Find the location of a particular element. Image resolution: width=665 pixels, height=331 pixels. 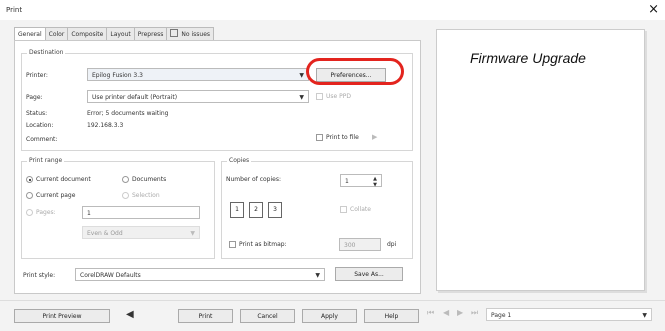

pages-label: Pages: is located at coordinates (46, 212).